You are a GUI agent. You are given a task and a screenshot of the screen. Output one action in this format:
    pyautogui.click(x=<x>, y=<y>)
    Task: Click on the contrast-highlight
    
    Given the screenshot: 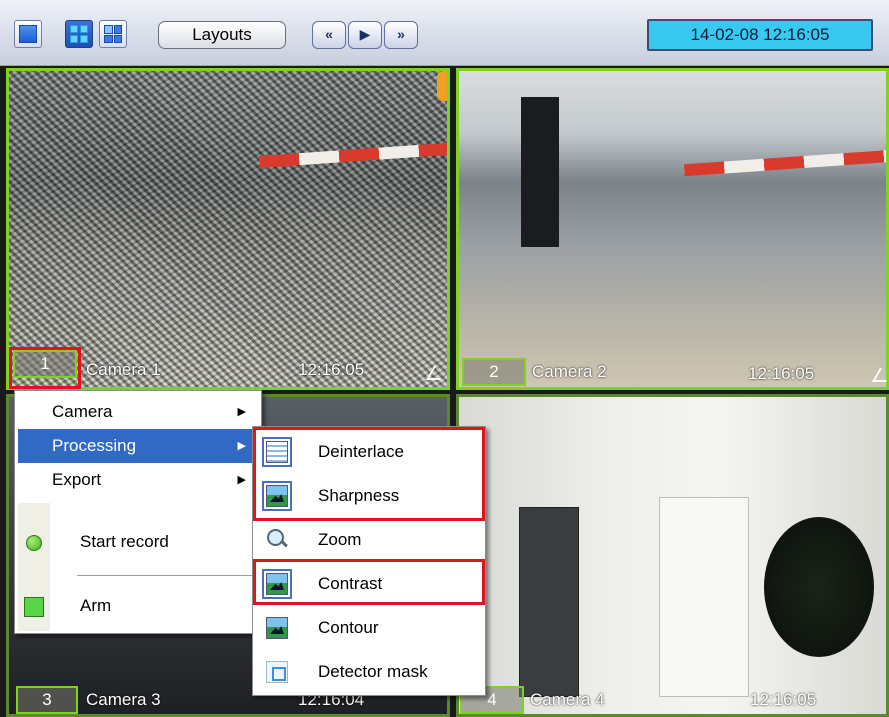 What is the action you would take?
    pyautogui.click(x=369, y=582)
    